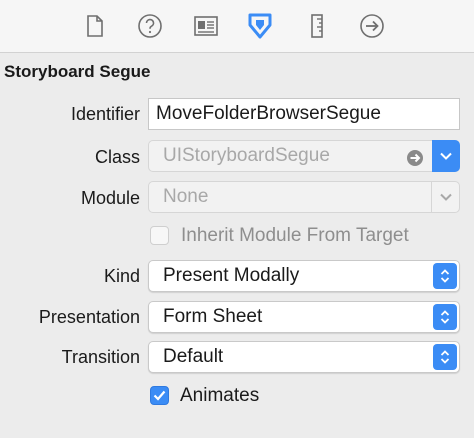 Image resolution: width=474 pixels, height=438 pixels. I want to click on animates-label: Animates, so click(220, 395).